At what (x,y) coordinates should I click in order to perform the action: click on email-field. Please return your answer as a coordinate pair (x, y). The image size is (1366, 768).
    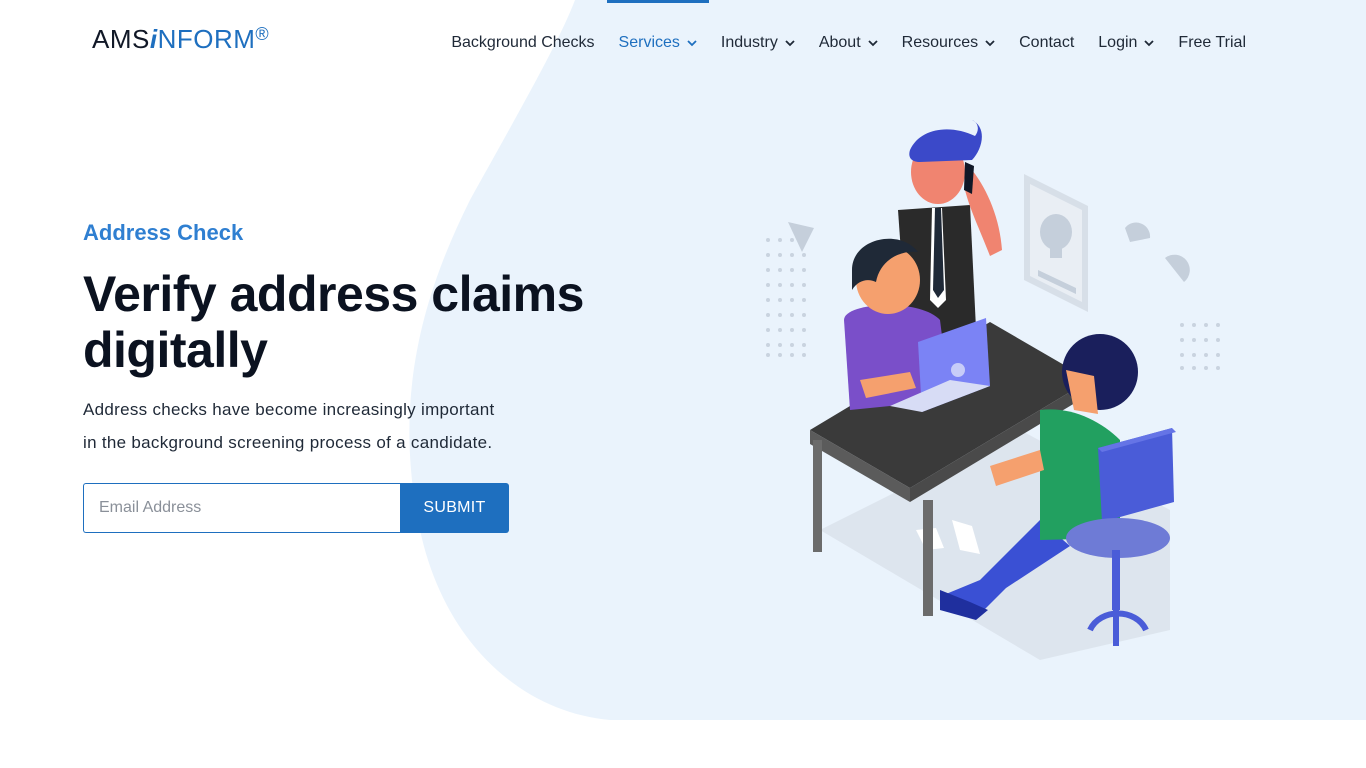
    Looking at the image, I should click on (241, 508).